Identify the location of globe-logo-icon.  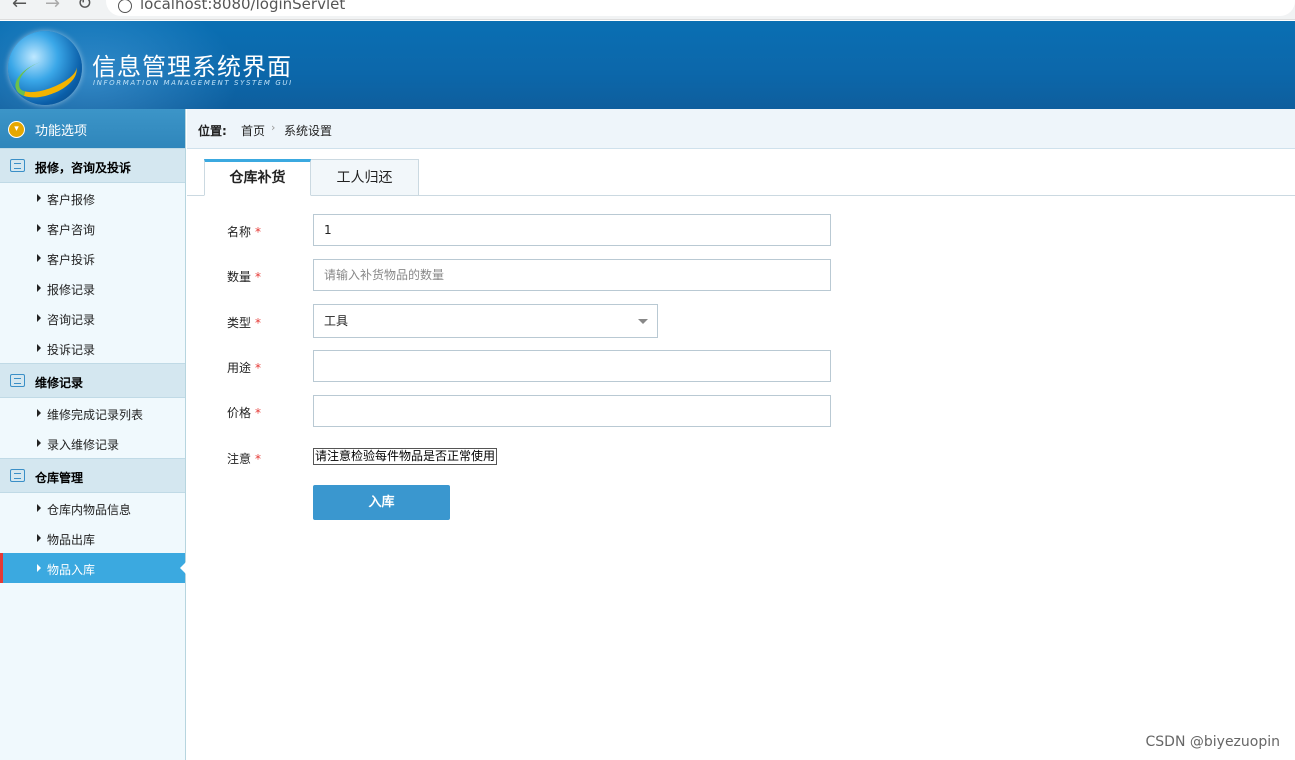
(45, 68).